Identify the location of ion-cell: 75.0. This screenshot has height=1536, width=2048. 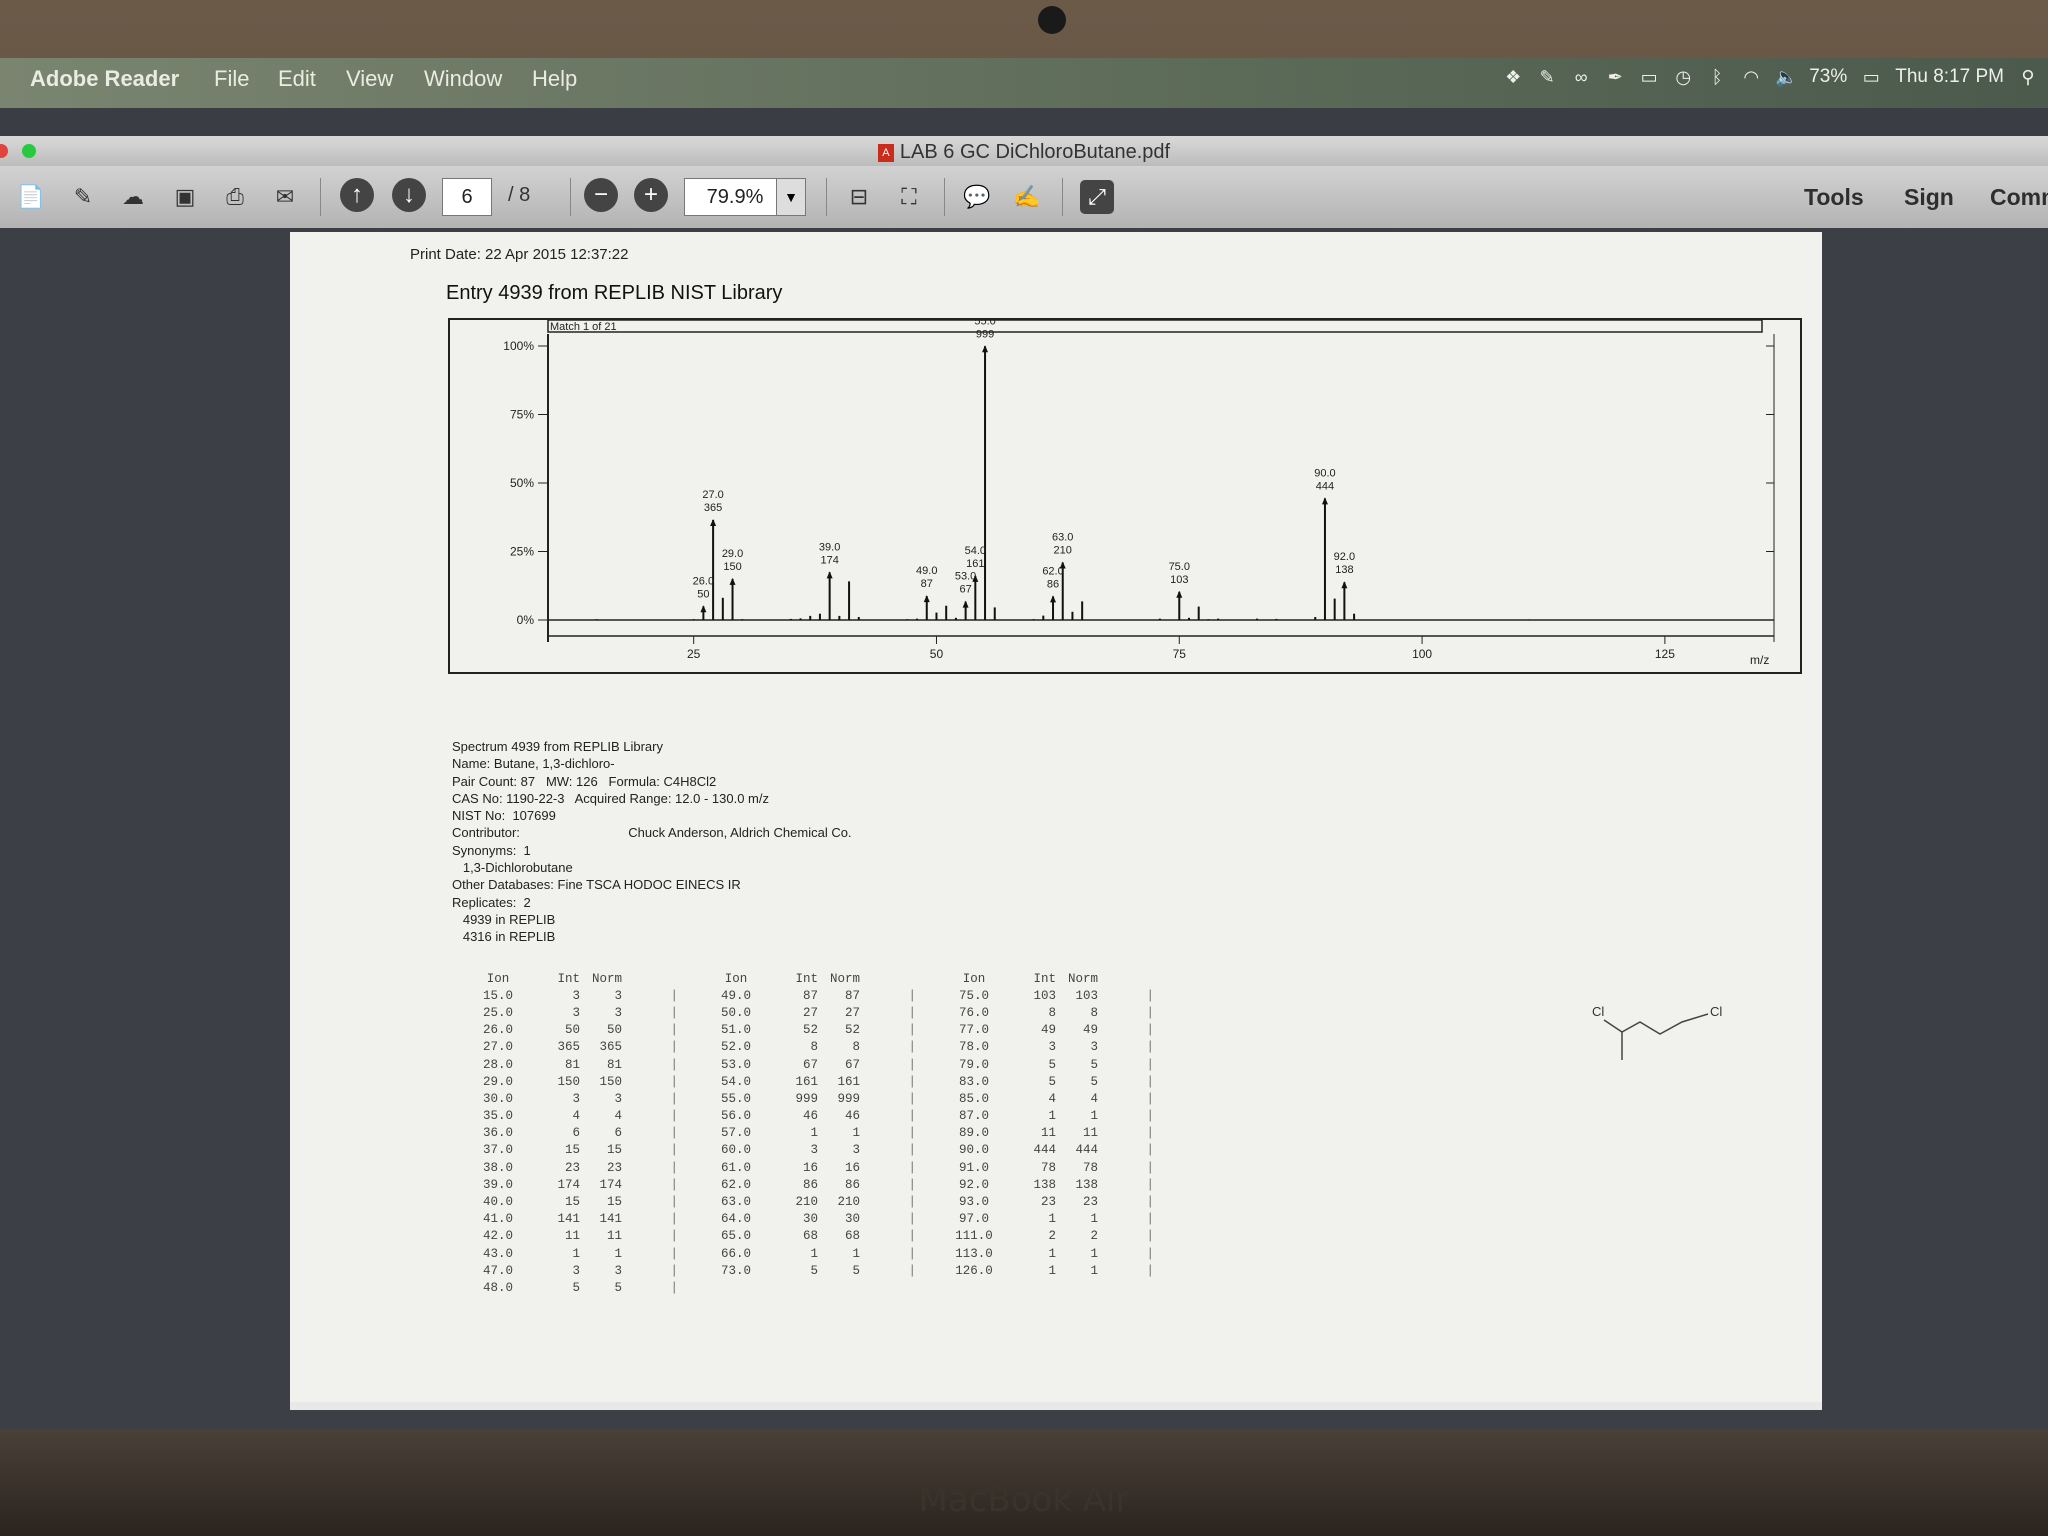
(974, 995).